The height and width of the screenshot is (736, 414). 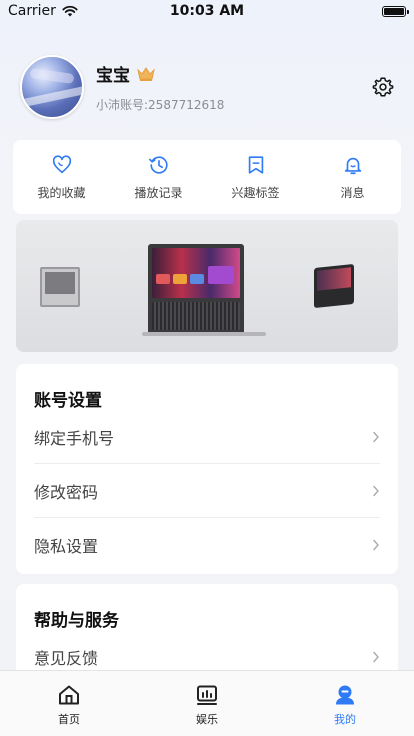 I want to click on bell-icon, so click(x=352, y=165).